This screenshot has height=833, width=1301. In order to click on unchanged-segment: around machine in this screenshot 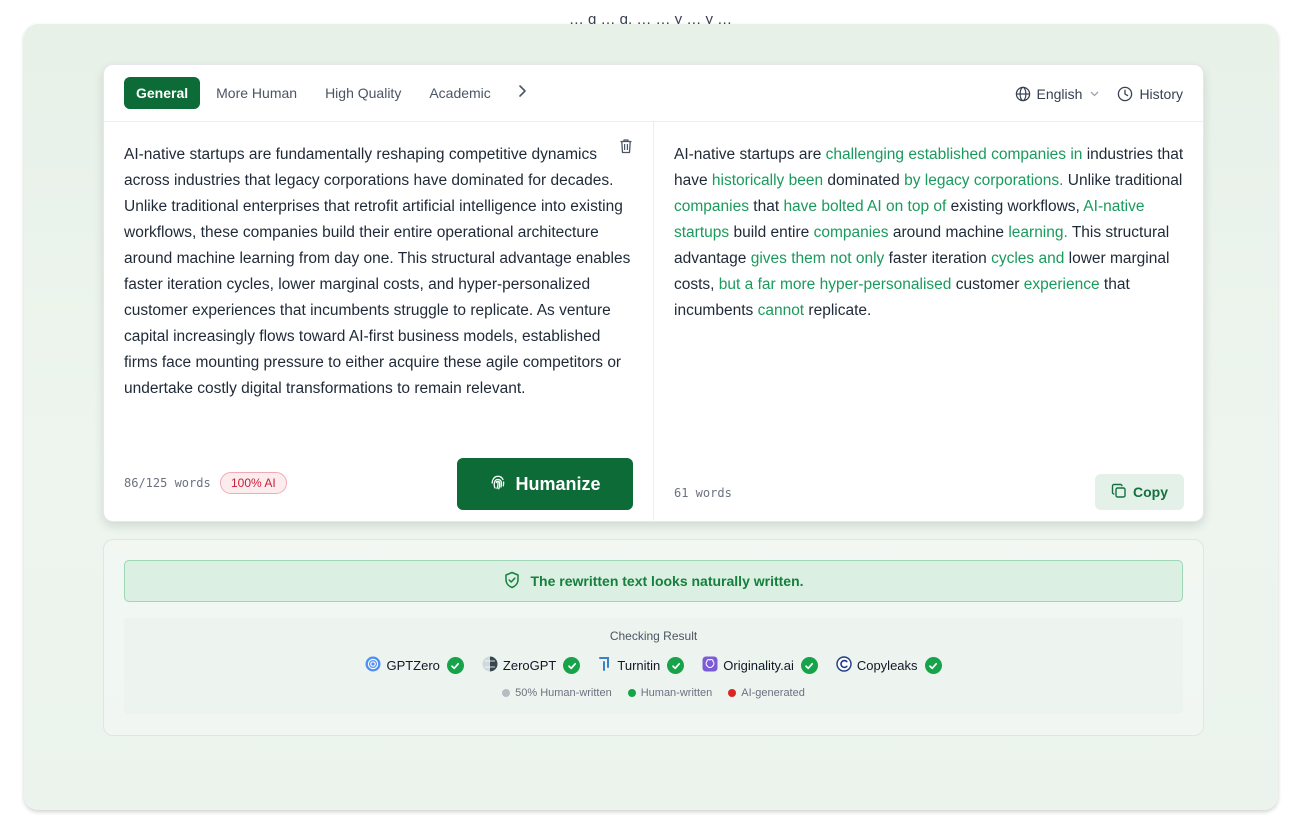, I will do `click(948, 232)`.